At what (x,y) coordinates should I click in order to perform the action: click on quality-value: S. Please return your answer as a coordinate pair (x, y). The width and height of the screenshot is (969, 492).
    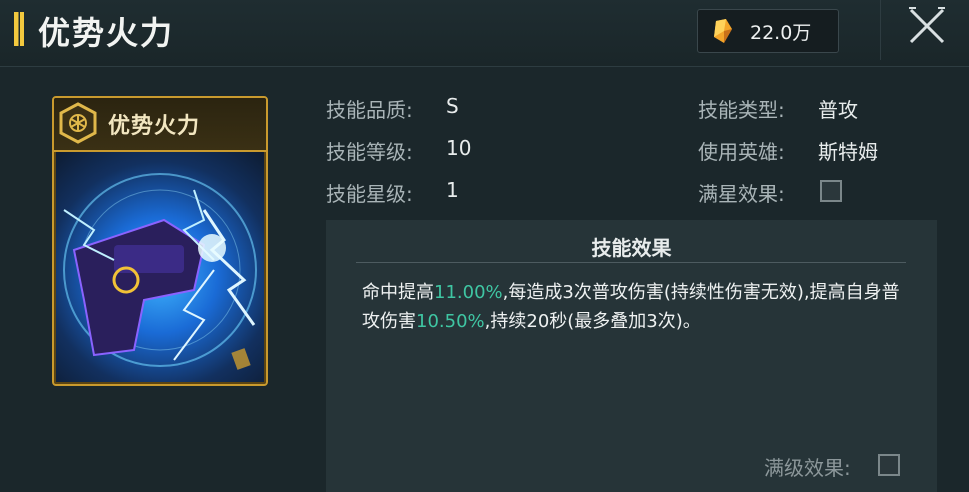
    Looking at the image, I should click on (452, 106).